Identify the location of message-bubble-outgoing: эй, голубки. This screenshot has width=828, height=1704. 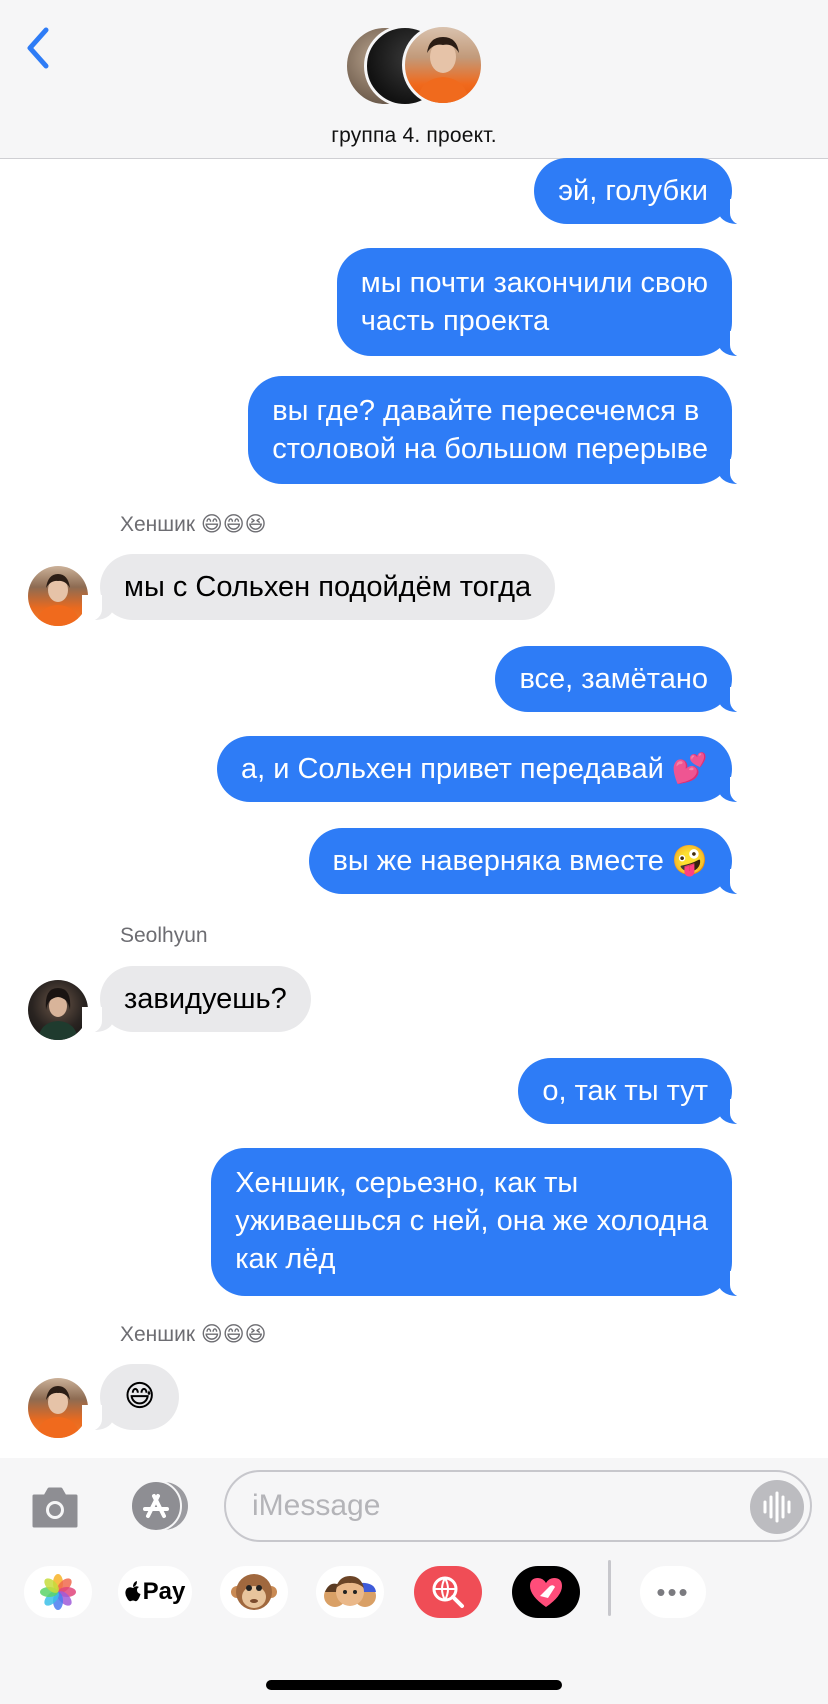
(642, 191).